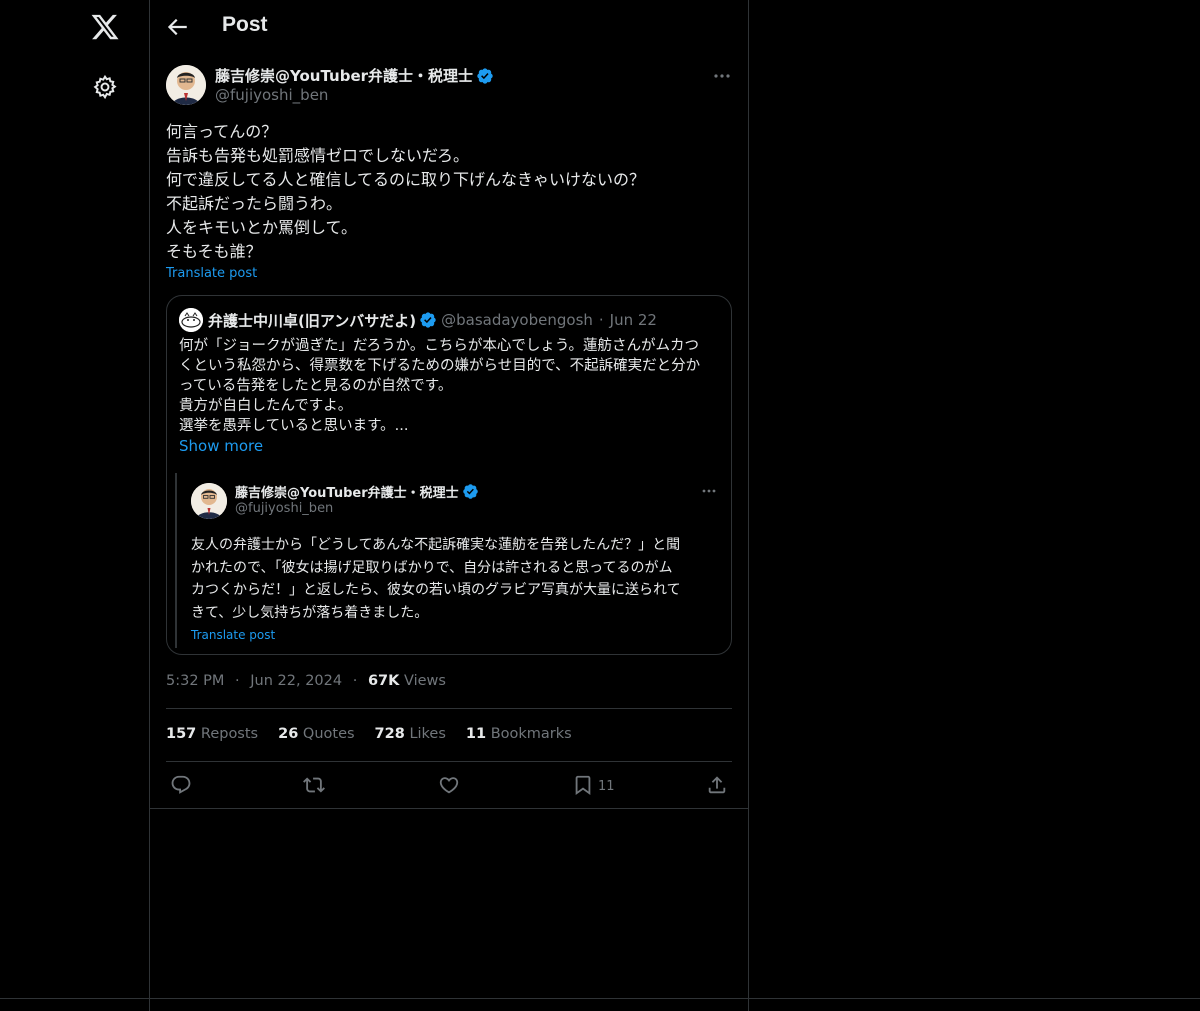 Image resolution: width=1200 pixels, height=1011 pixels. Describe the element at coordinates (347, 493) in the screenshot. I see `embedded-author-name: 藤吉修崇@YouTuber弁護士・税理士` at that location.